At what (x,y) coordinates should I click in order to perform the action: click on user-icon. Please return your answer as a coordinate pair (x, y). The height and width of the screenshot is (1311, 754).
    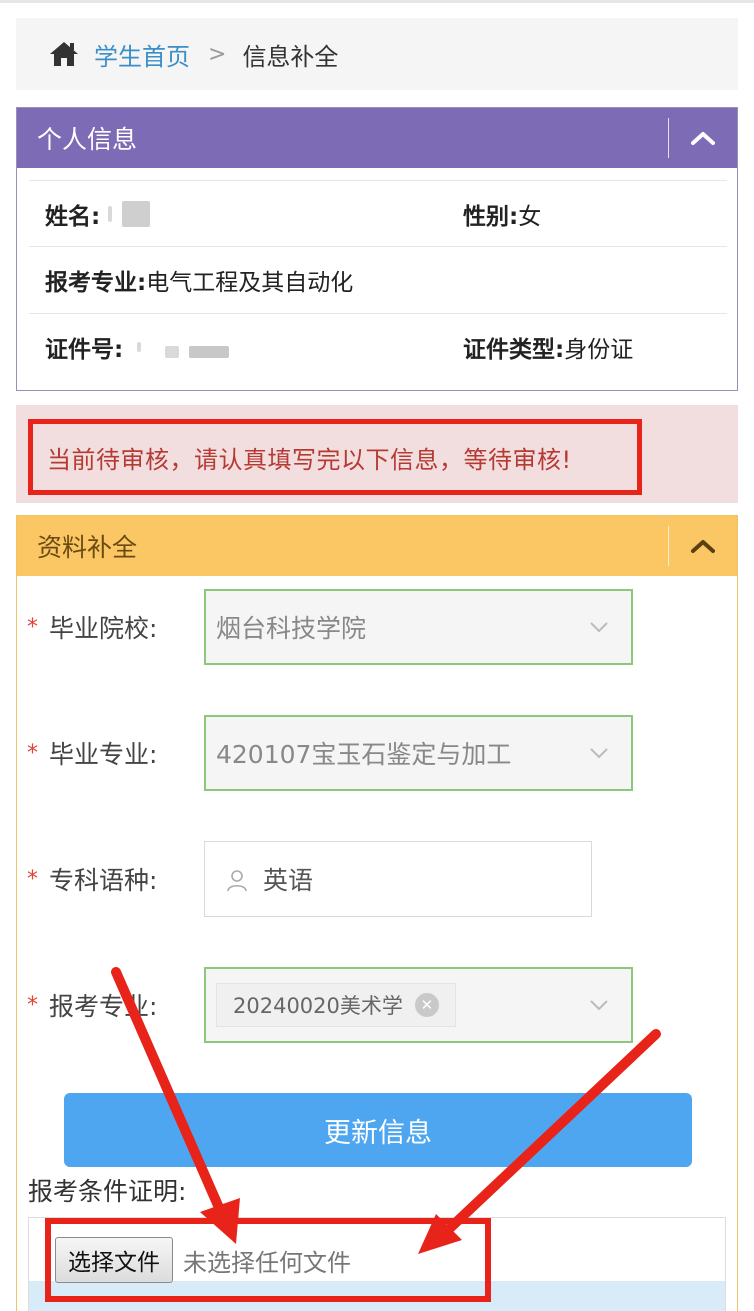
    Looking at the image, I should click on (237, 881).